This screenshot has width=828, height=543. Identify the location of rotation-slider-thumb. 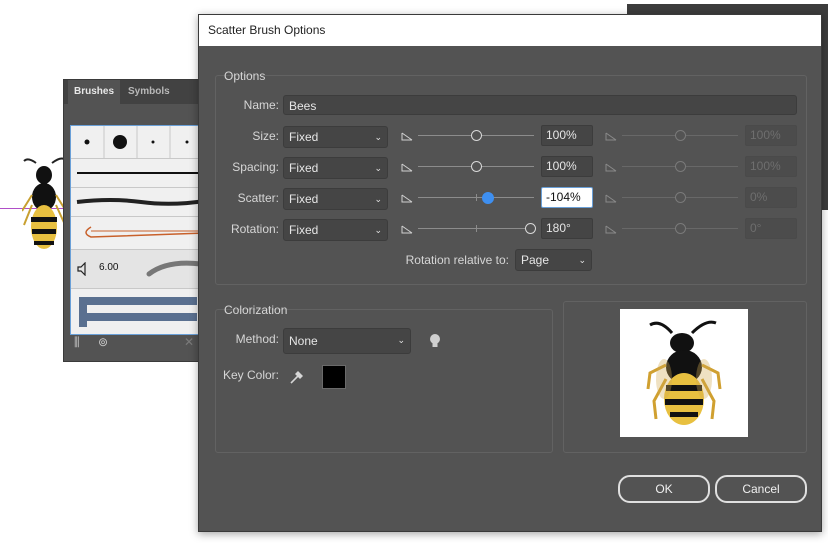
(530, 228).